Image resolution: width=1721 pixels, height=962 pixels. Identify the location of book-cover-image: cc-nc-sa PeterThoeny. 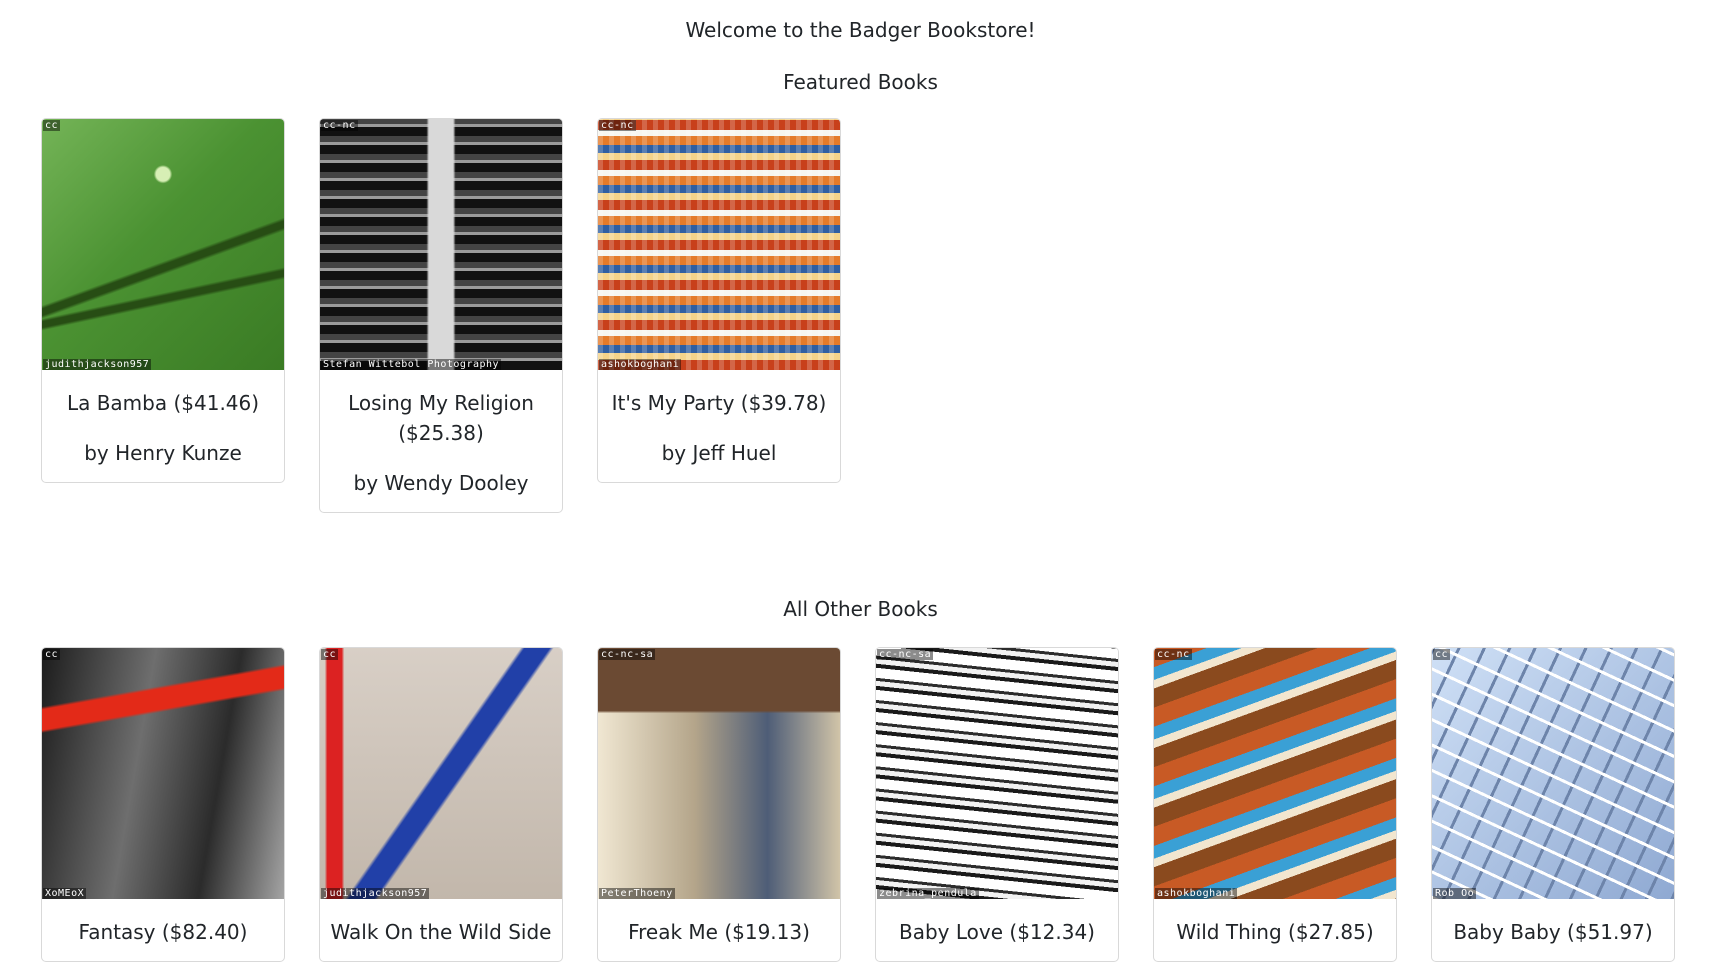
(719, 773).